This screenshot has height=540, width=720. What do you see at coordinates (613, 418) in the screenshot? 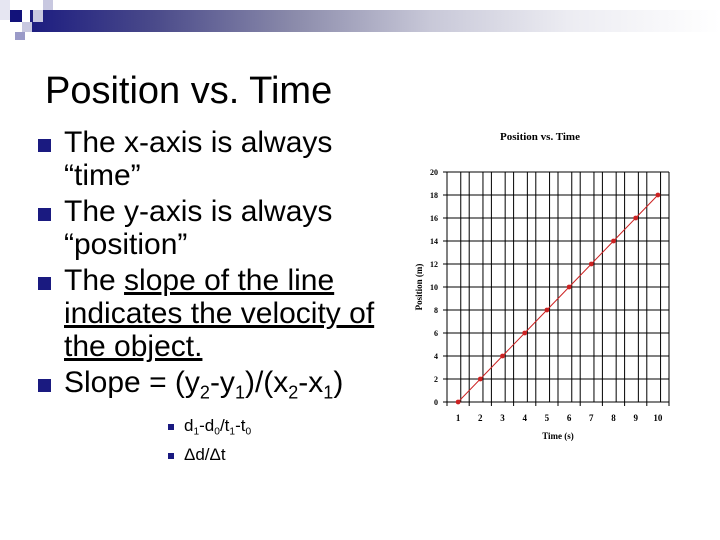
I see `x-tick-label: 8` at bounding box center [613, 418].